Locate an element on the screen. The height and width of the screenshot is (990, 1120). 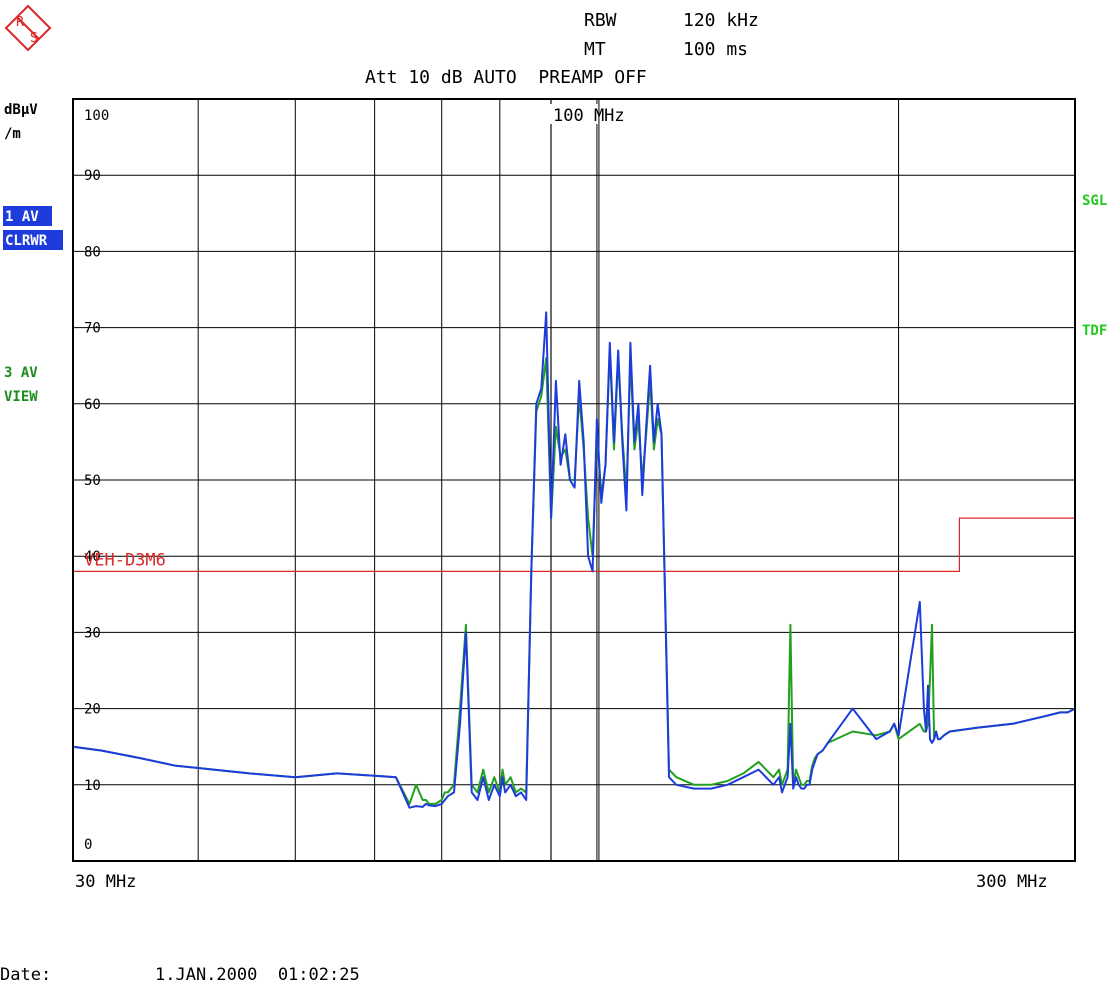
mt-label: MT is located at coordinates (595, 49).